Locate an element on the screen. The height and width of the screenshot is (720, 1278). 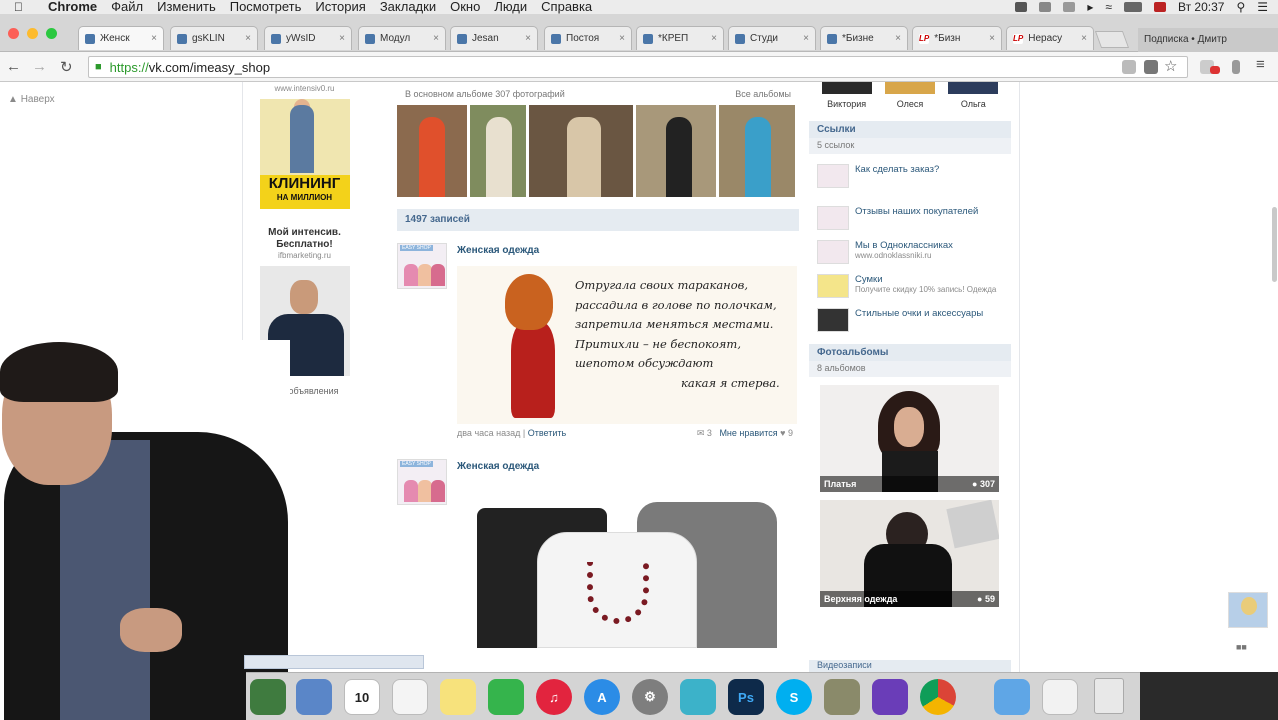
link-item: Как сделать заказ? is located at coordinates (914, 176).